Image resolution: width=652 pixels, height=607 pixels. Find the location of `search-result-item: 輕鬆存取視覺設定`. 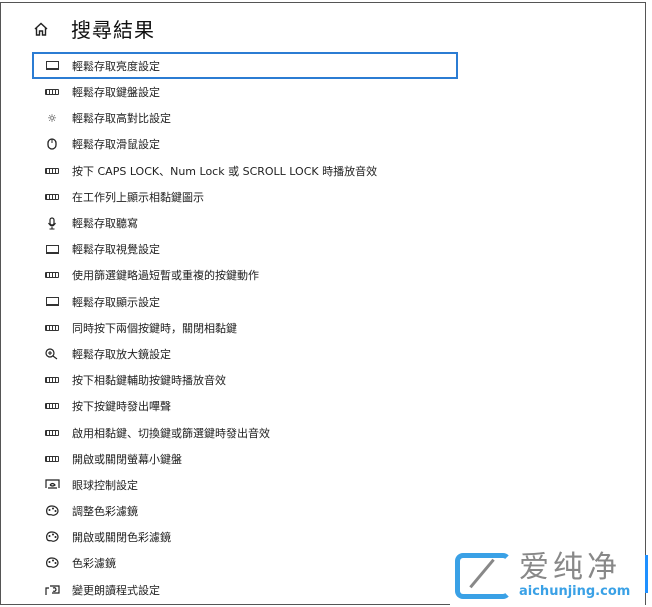

search-result-item: 輕鬆存取視覺設定 is located at coordinates (245, 249).